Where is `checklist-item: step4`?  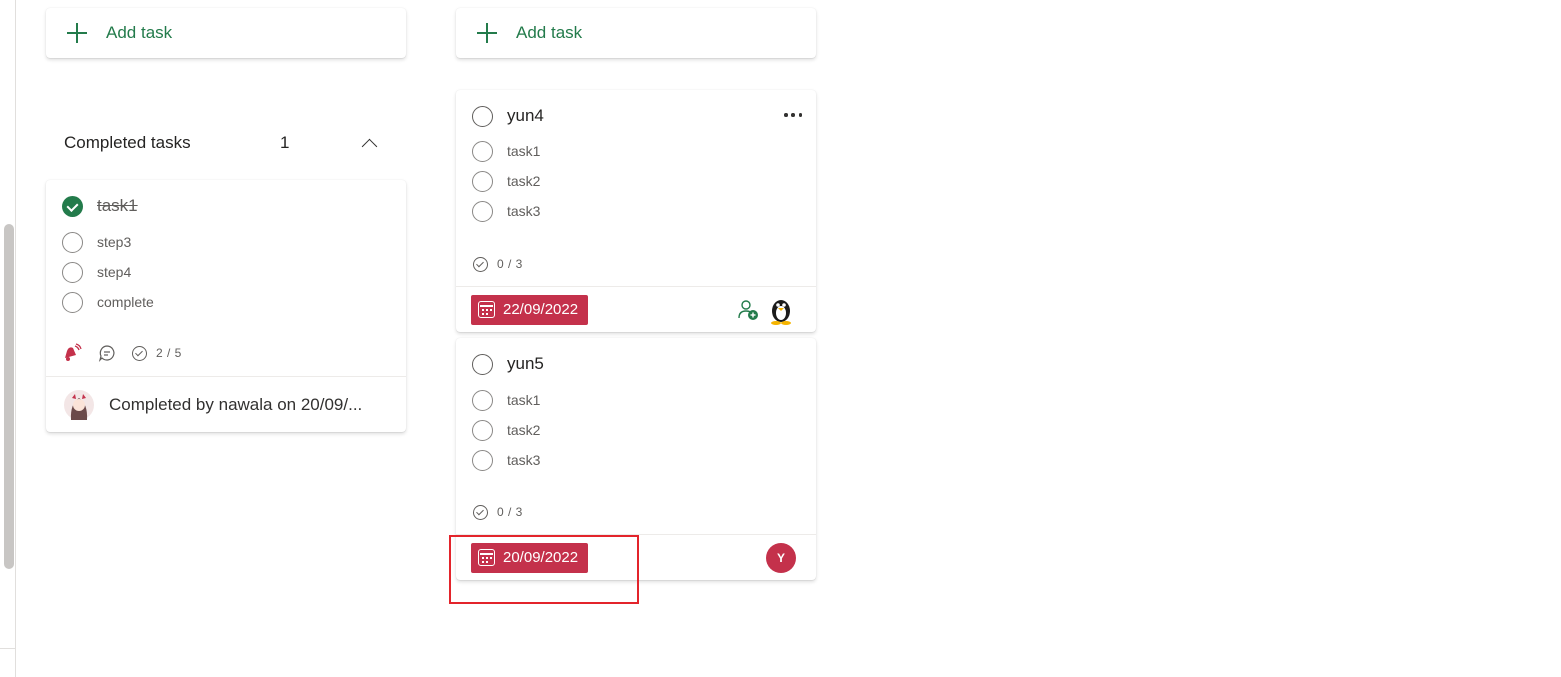
checklist-item: step4 is located at coordinates (108, 272).